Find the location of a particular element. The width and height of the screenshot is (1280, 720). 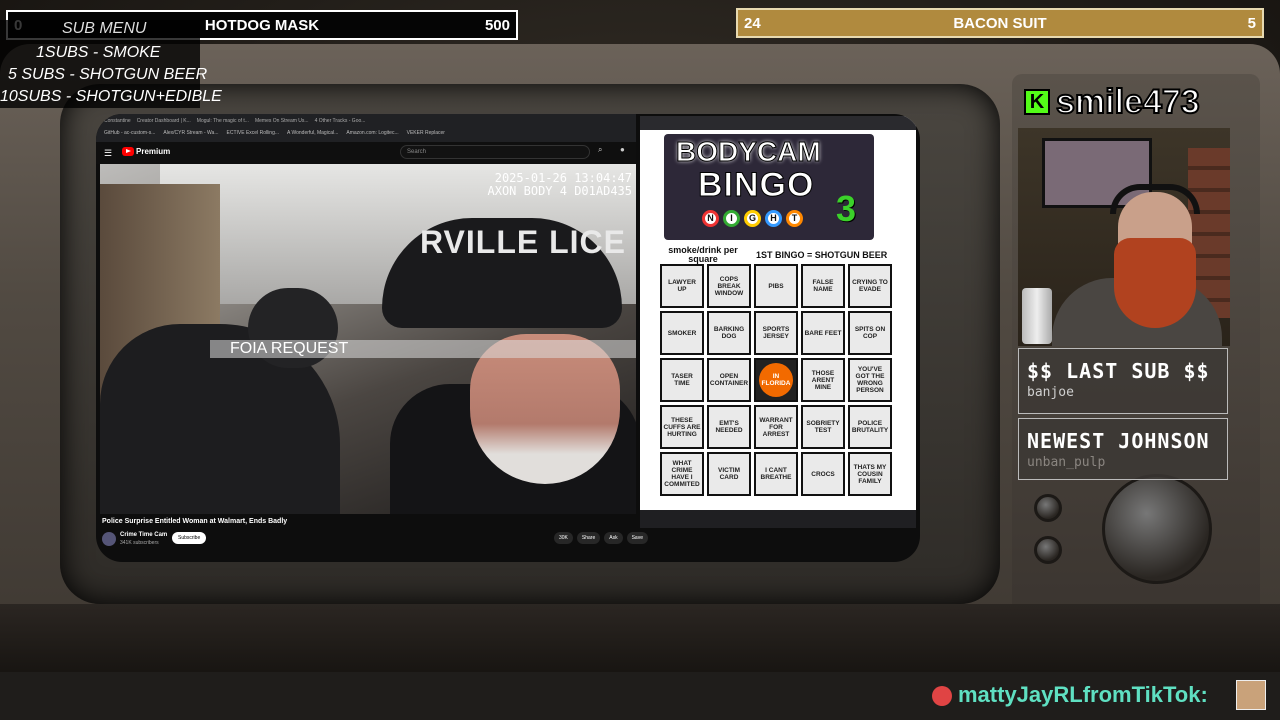

bingo-cell: SMOKER is located at coordinates (682, 333).